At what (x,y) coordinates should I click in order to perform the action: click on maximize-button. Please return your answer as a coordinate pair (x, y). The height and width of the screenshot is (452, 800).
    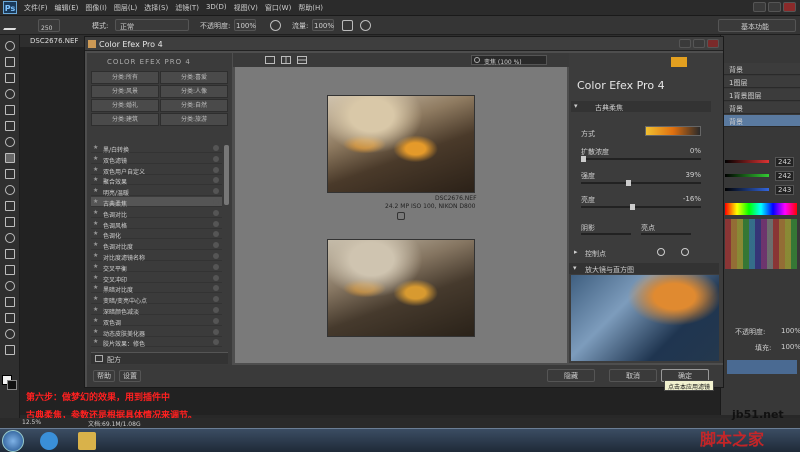
    Looking at the image, I should click on (774, 7).